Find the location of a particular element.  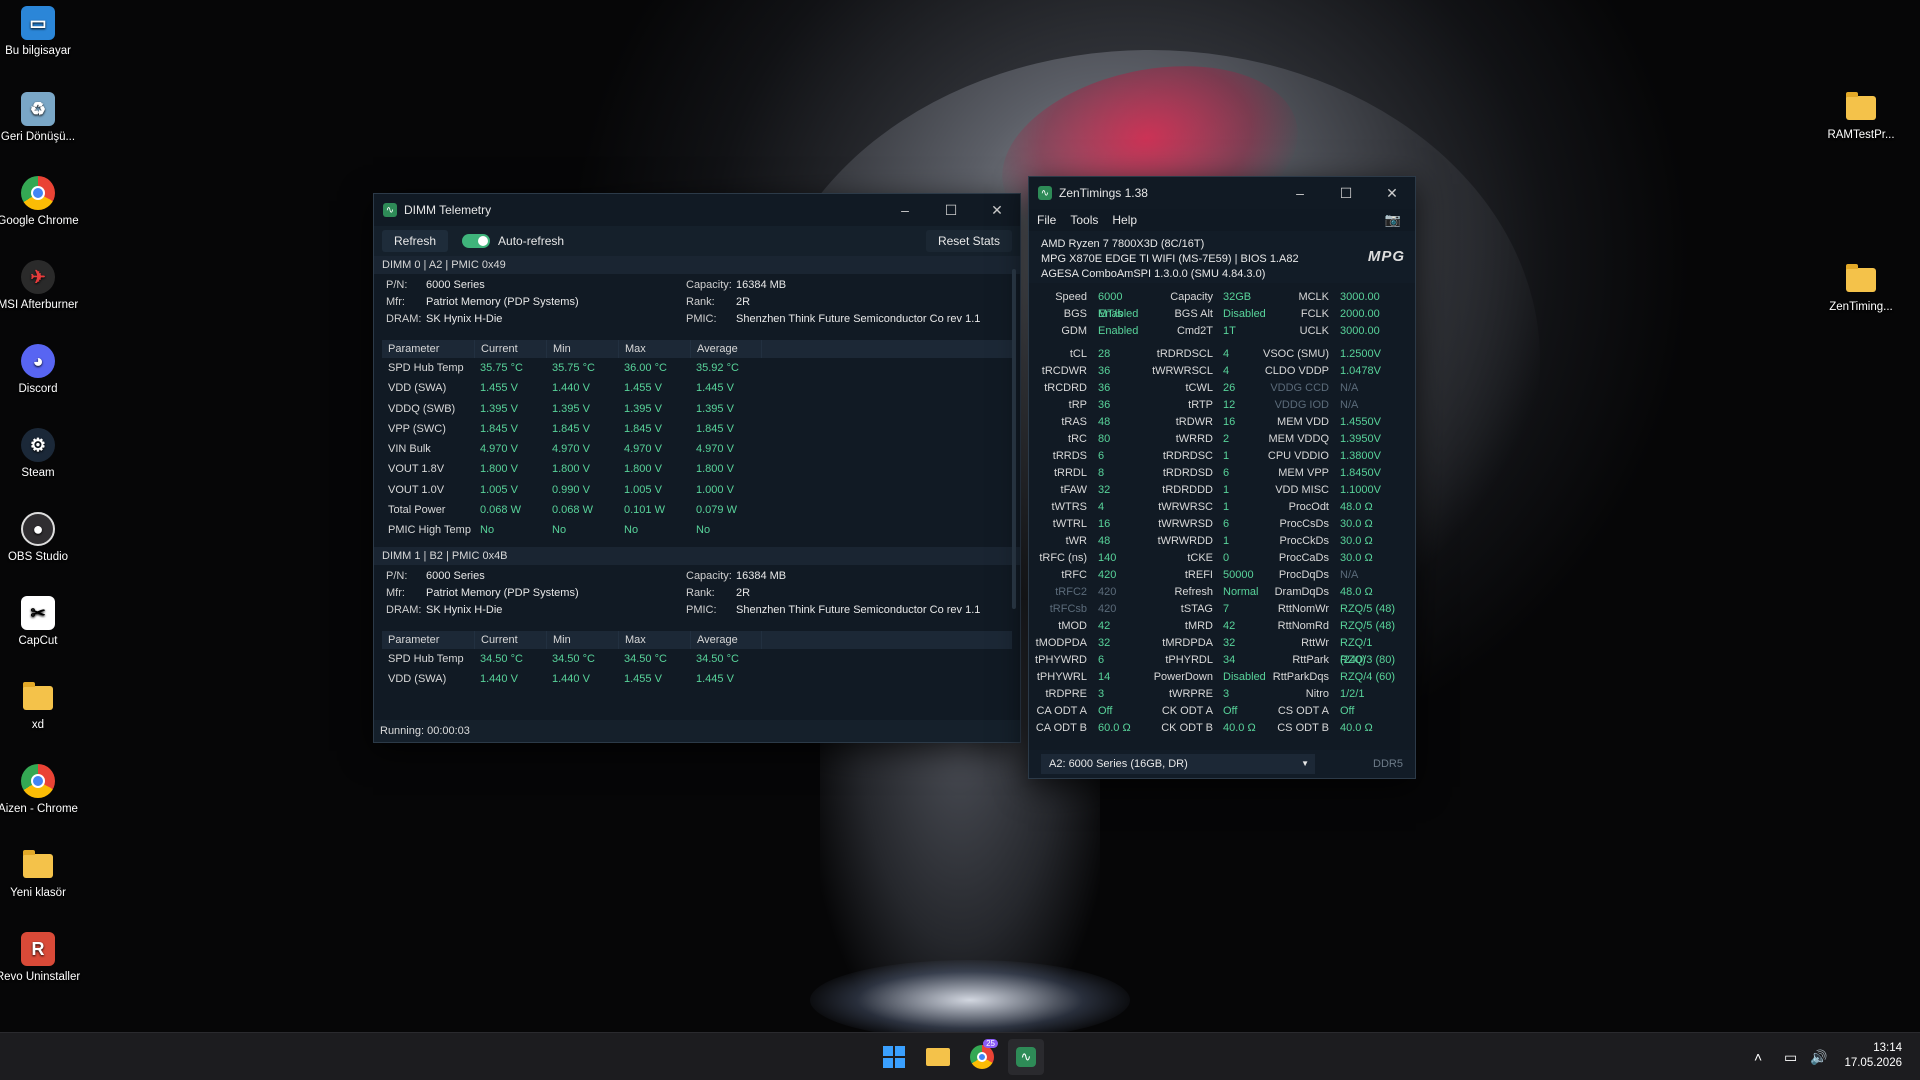

windows-start-icon is located at coordinates (894, 1057).